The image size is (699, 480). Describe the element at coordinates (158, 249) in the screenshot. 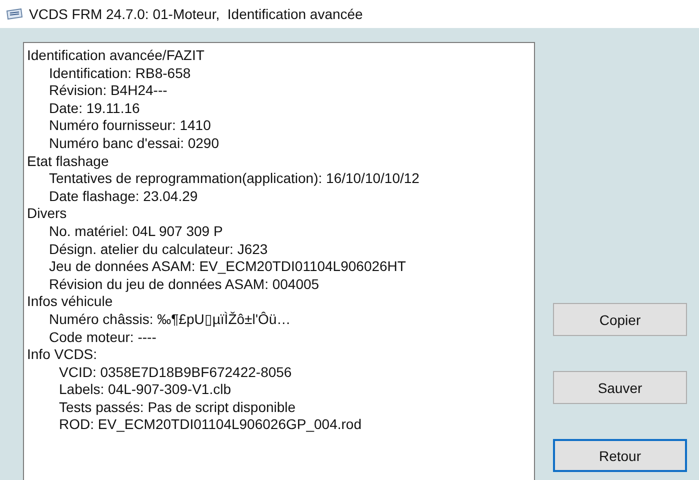

I see `info-line: Désign. atelier du calculateur: J623` at that location.